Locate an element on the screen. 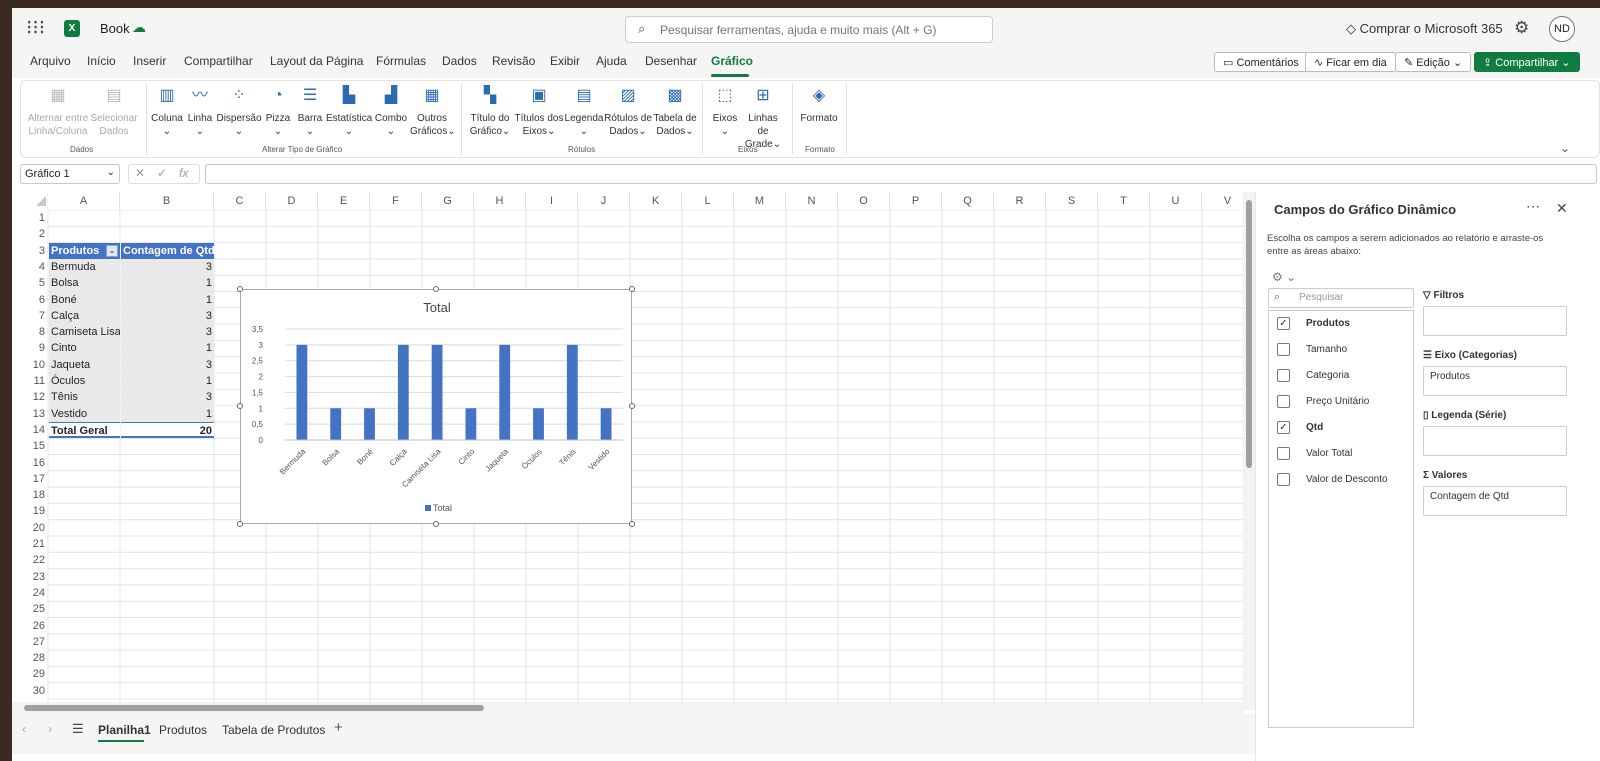  catchup-button: ∿ Ficar em dia is located at coordinates (1350, 62).